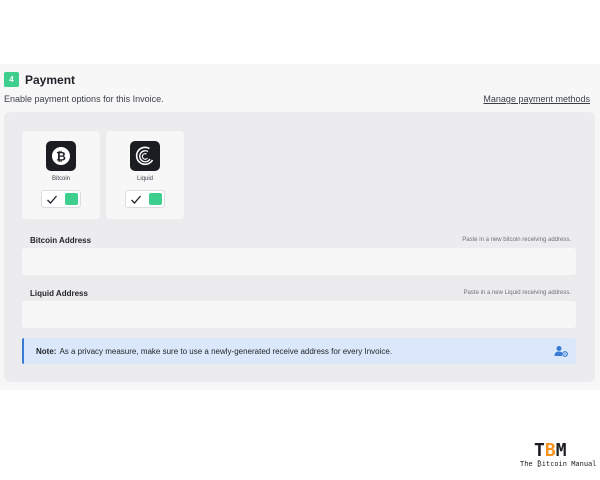  Describe the element at coordinates (539, 450) in the screenshot. I see `brand-logo-t: T` at that location.